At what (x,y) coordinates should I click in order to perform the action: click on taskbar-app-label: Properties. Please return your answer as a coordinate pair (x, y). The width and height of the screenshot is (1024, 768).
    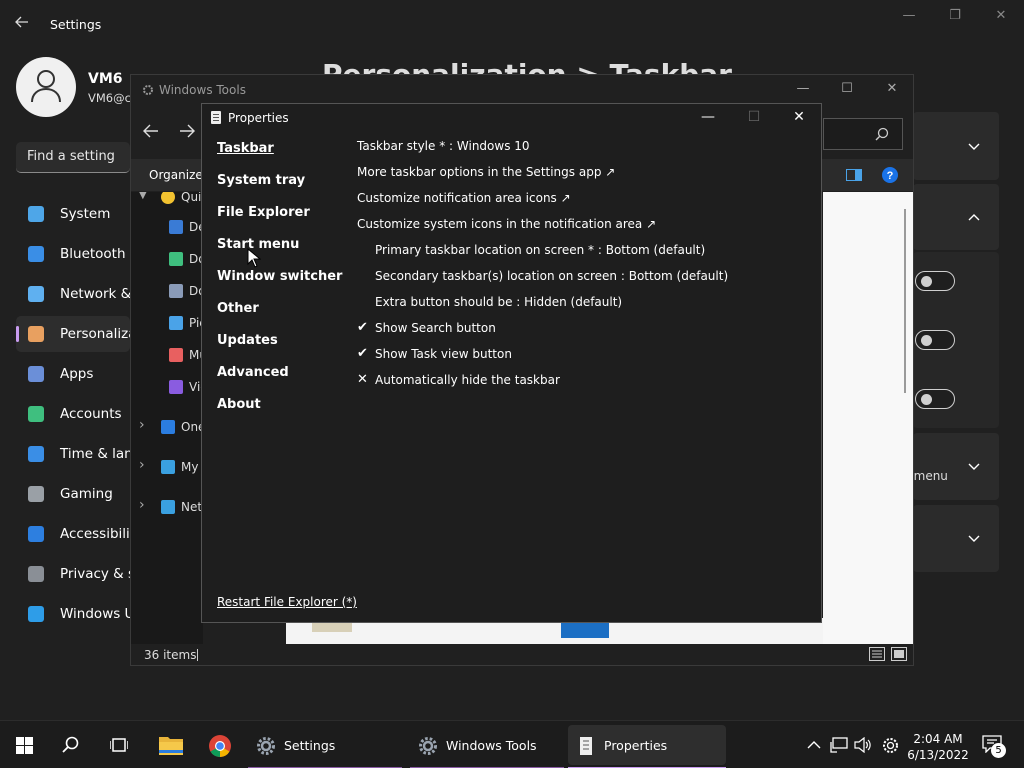
    Looking at the image, I should click on (636, 745).